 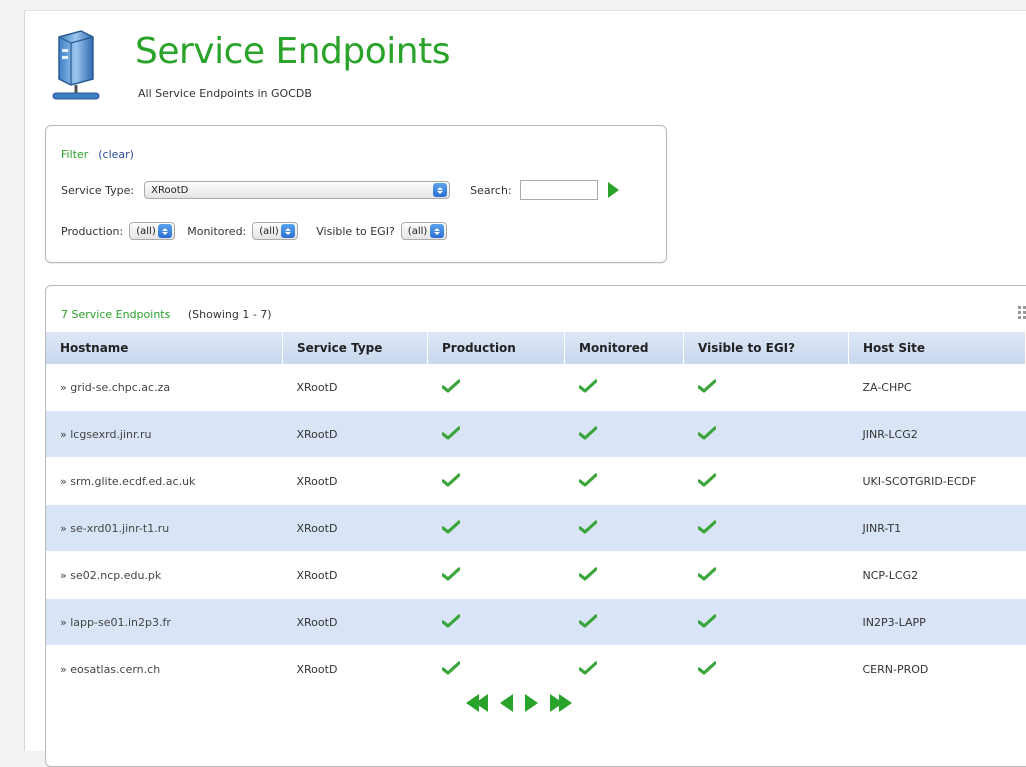 What do you see at coordinates (146, 231) in the screenshot?
I see `production-value: (all)` at bounding box center [146, 231].